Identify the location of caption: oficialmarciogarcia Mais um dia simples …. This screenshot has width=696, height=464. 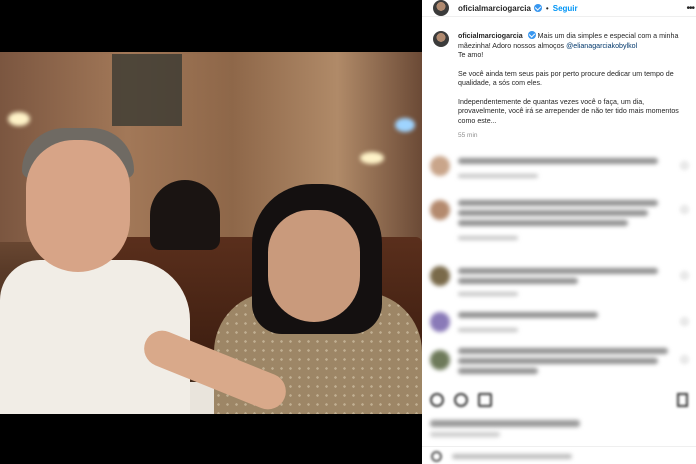
(563, 86).